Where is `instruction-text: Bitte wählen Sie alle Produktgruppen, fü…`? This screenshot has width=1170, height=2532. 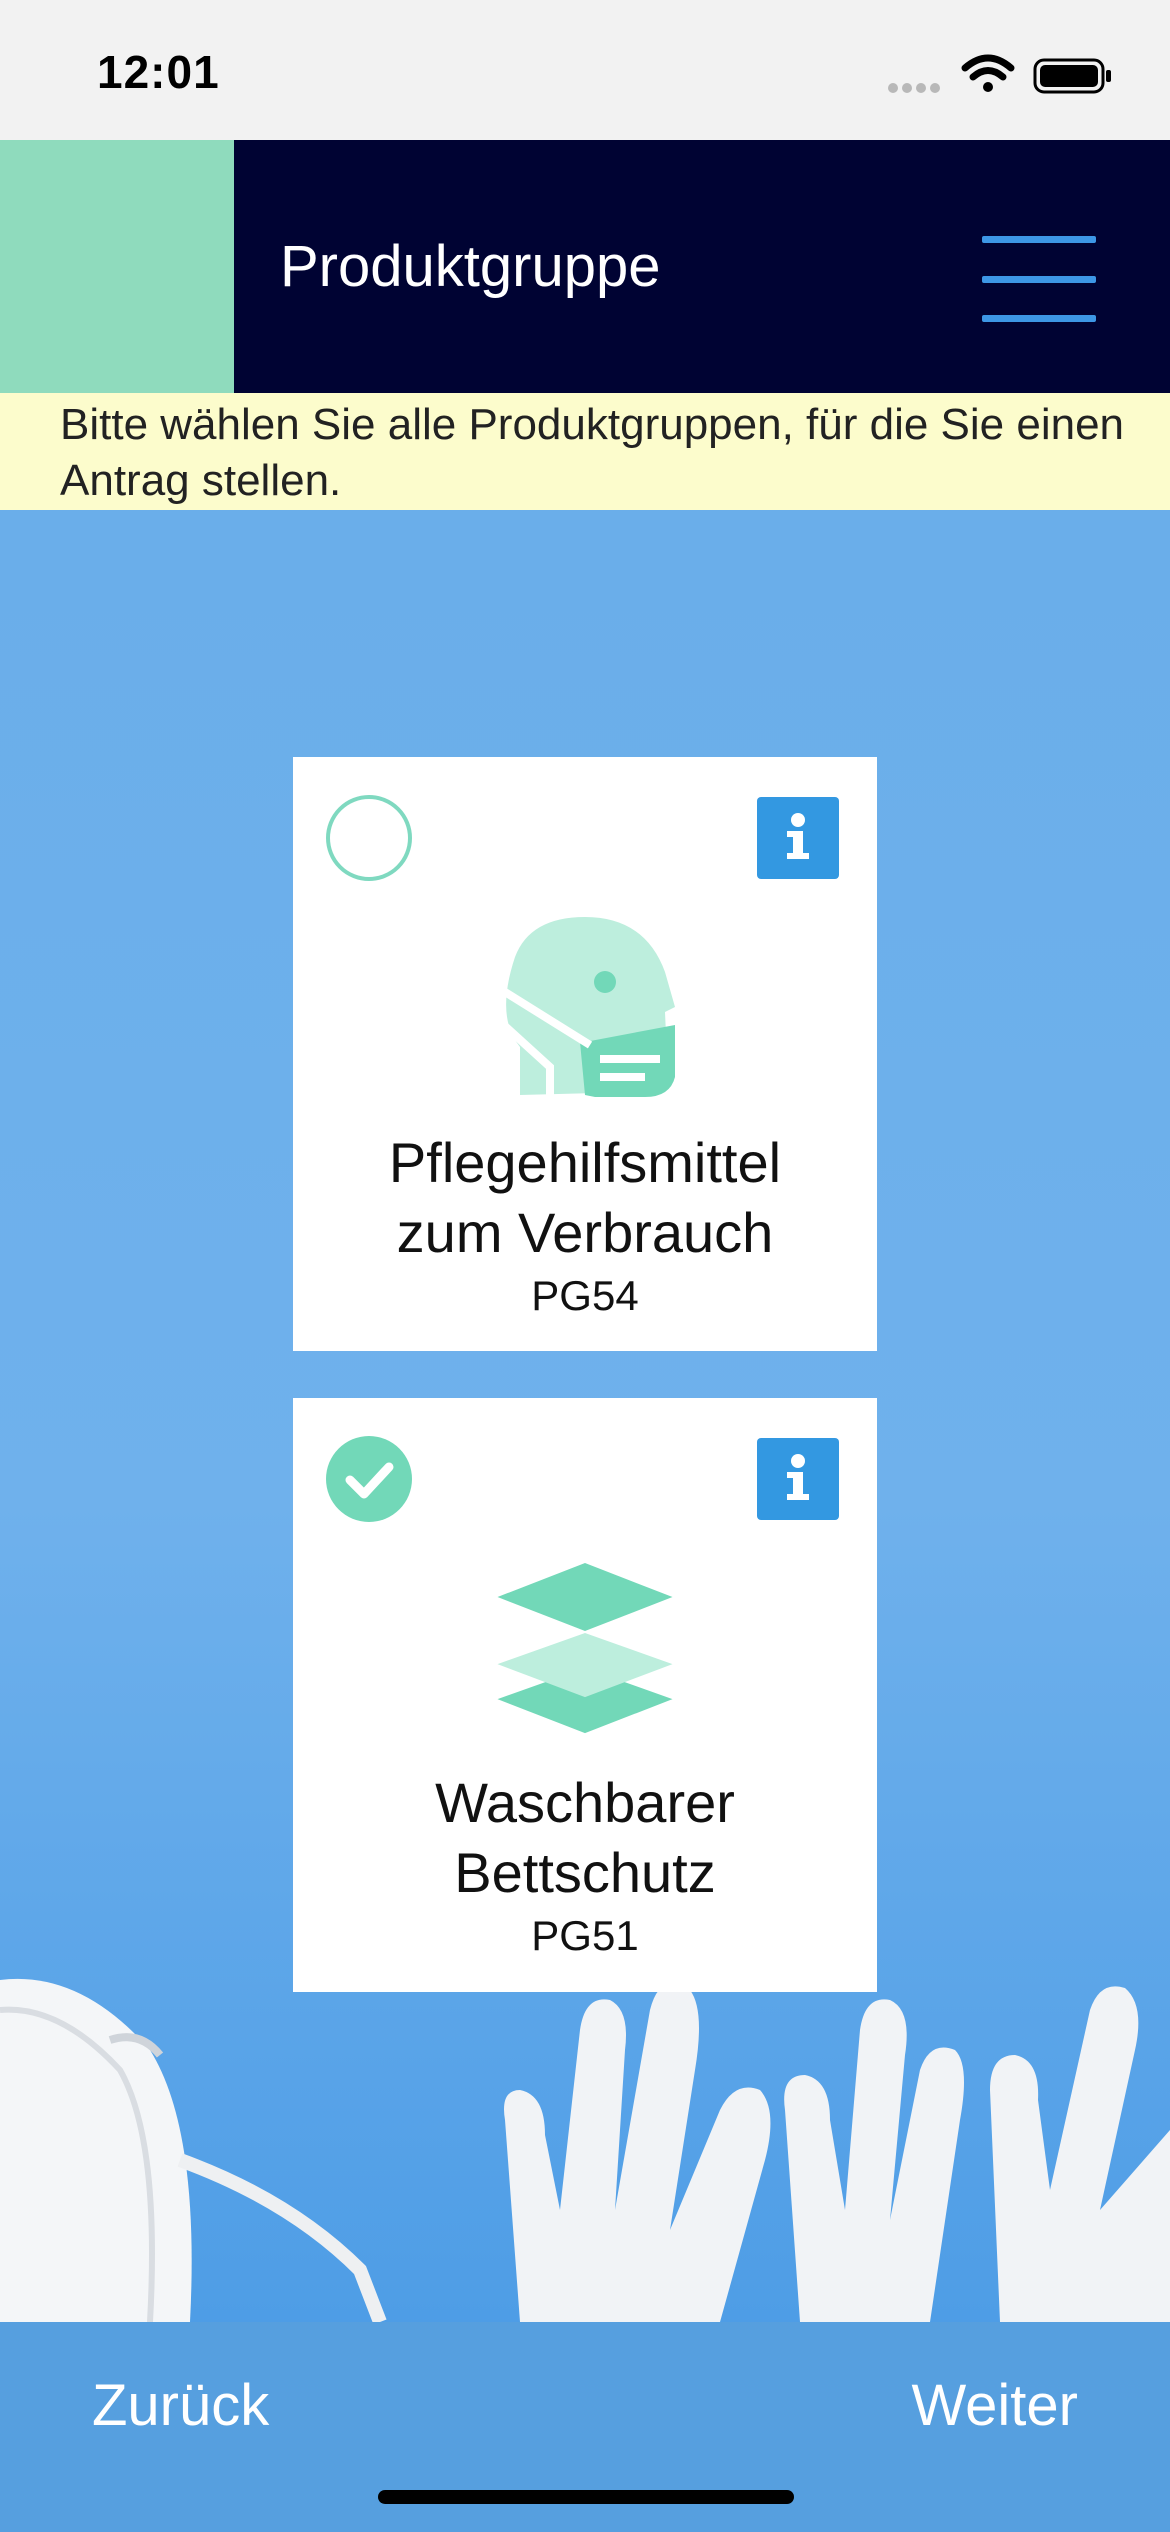 instruction-text: Bitte wählen Sie alle Produktgruppen, fü… is located at coordinates (592, 452).